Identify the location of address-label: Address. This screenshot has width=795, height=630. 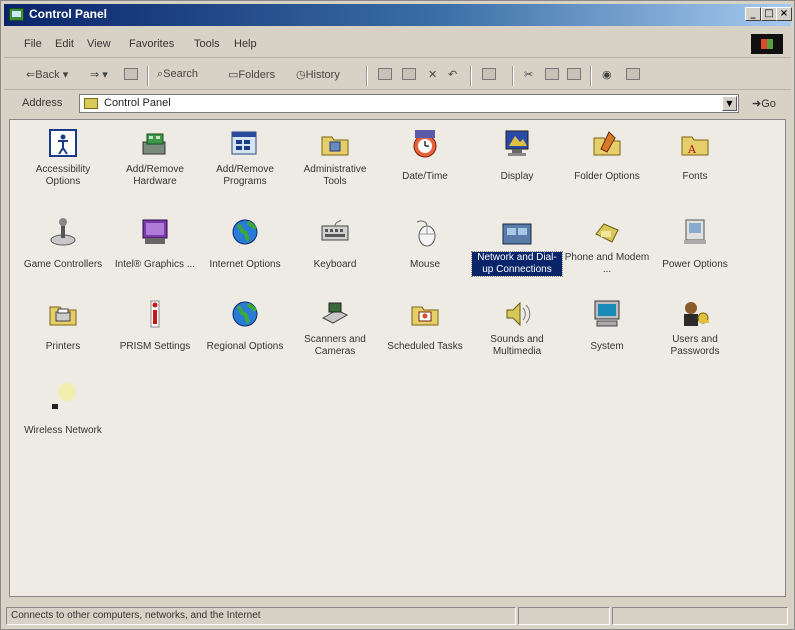
(42, 103).